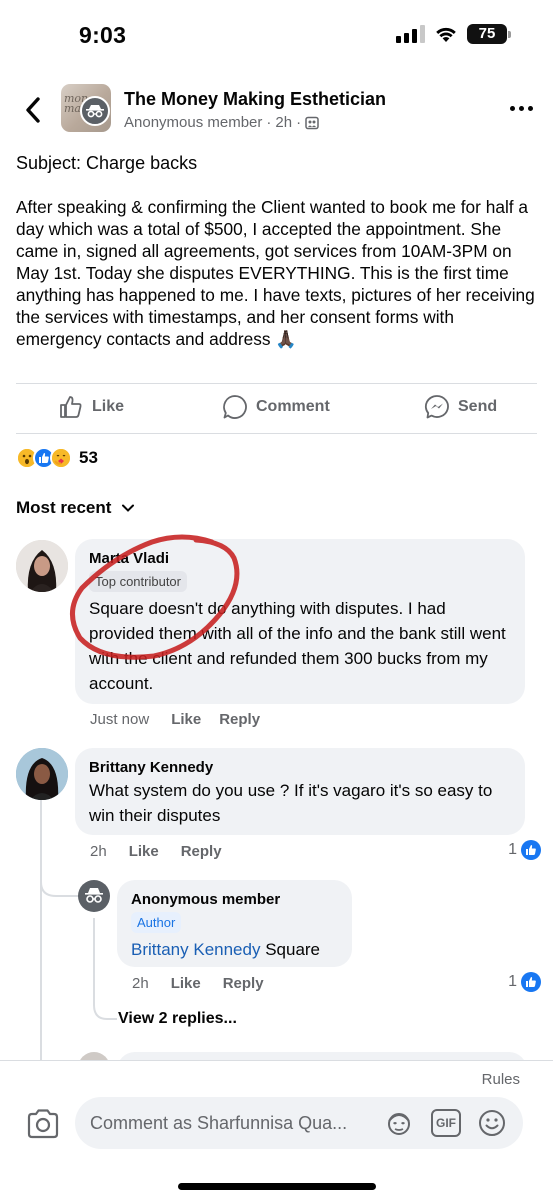 The width and height of the screenshot is (553, 1200). I want to click on comment-text: Square, so click(290, 949).